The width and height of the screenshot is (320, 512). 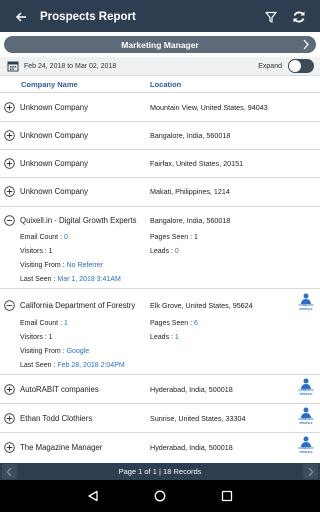 I want to click on nav-back-button, so click(x=93, y=496).